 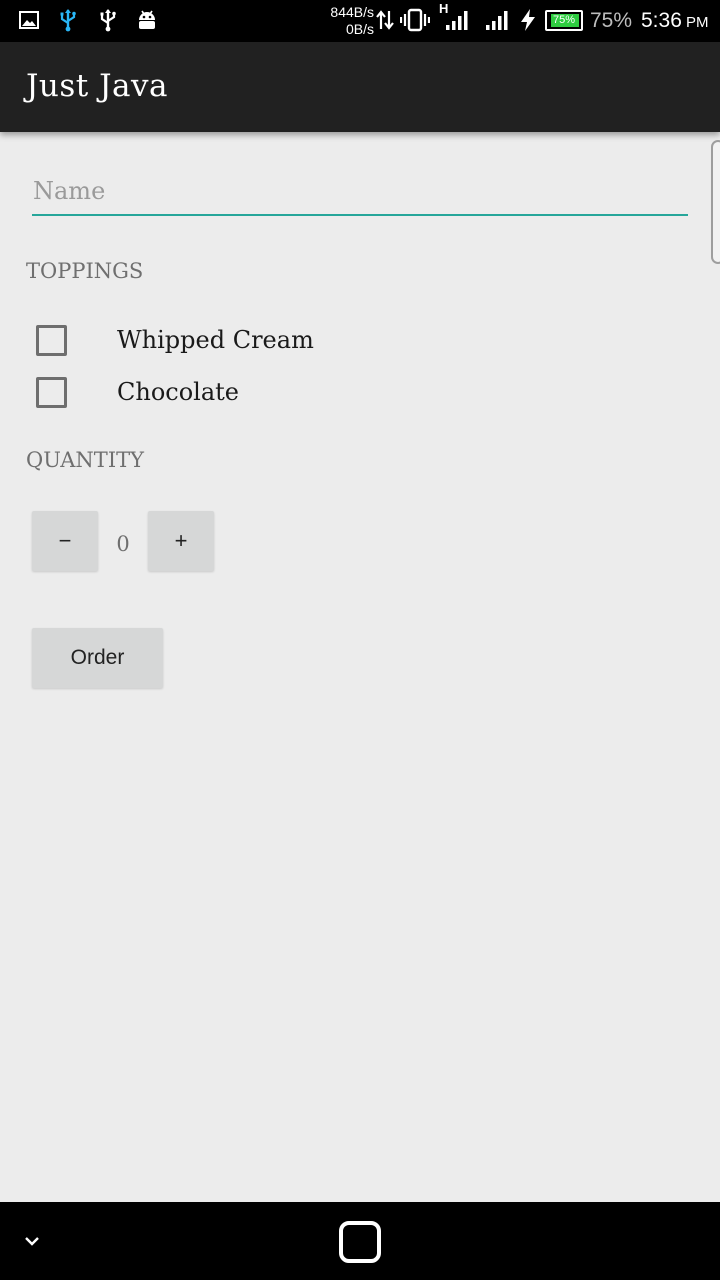 What do you see at coordinates (528, 20) in the screenshot?
I see `charging-icon` at bounding box center [528, 20].